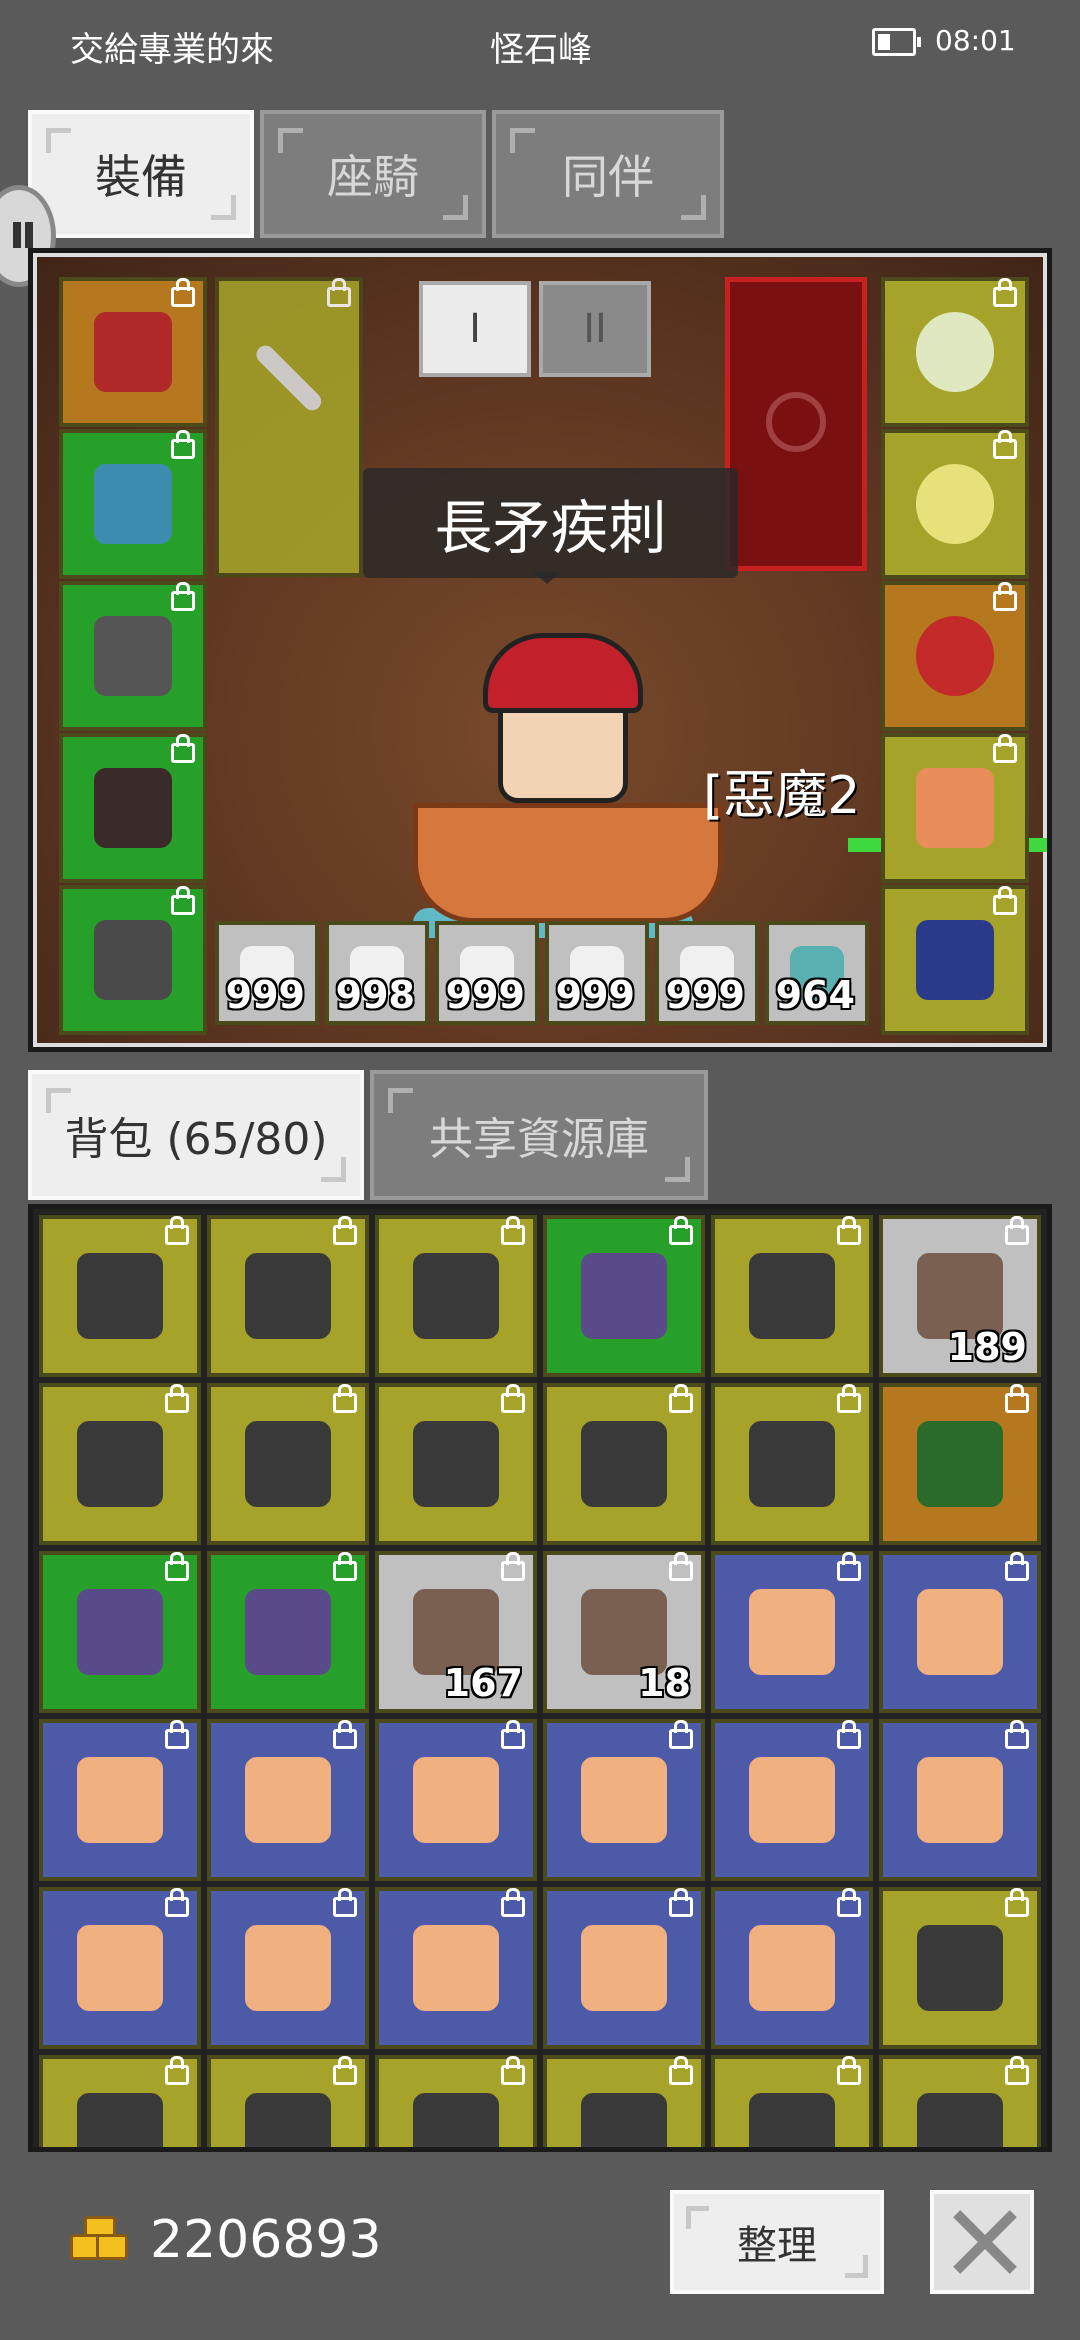  What do you see at coordinates (608, 177) in the screenshot?
I see `tab-label: 同伴` at bounding box center [608, 177].